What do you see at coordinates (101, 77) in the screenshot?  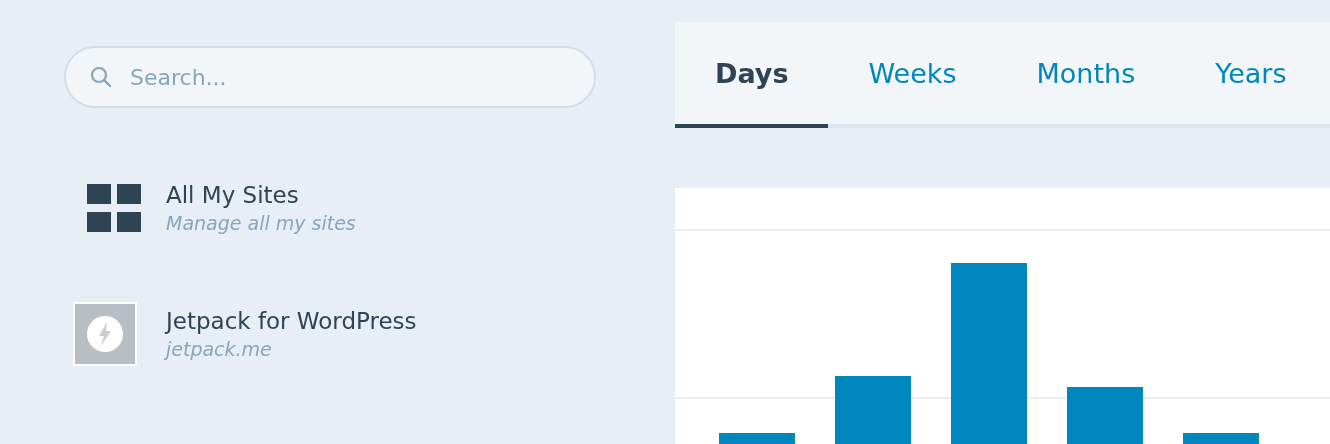 I see `search-icon` at bounding box center [101, 77].